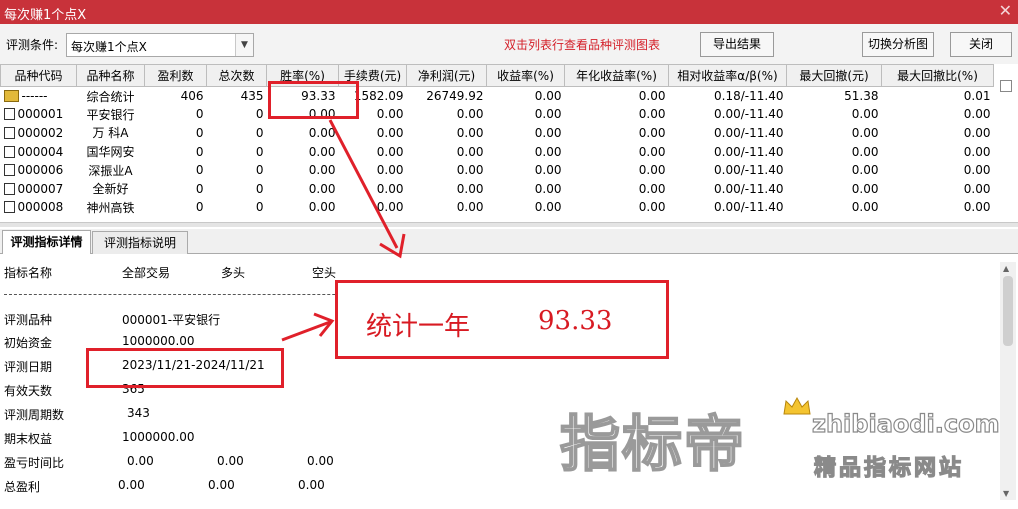 The image size is (1018, 509). I want to click on watermark-brand: 指标帝, so click(652, 445).